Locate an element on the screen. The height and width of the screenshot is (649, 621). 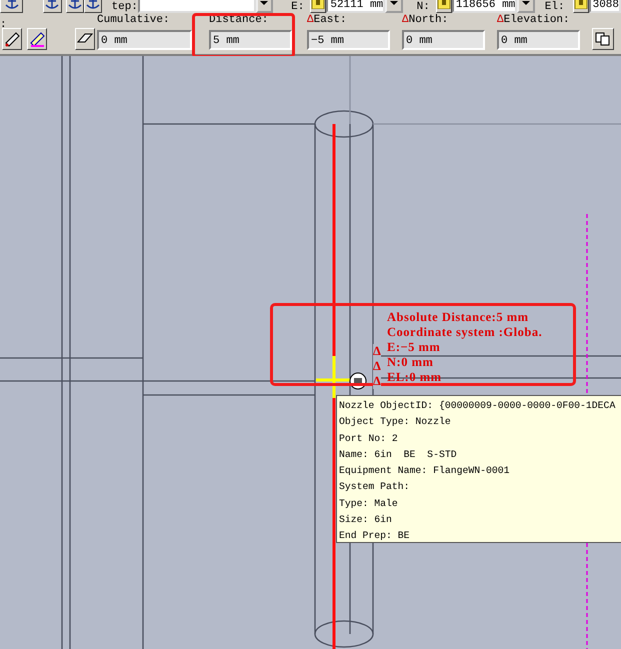
field-label: E: is located at coordinates (297, 7).